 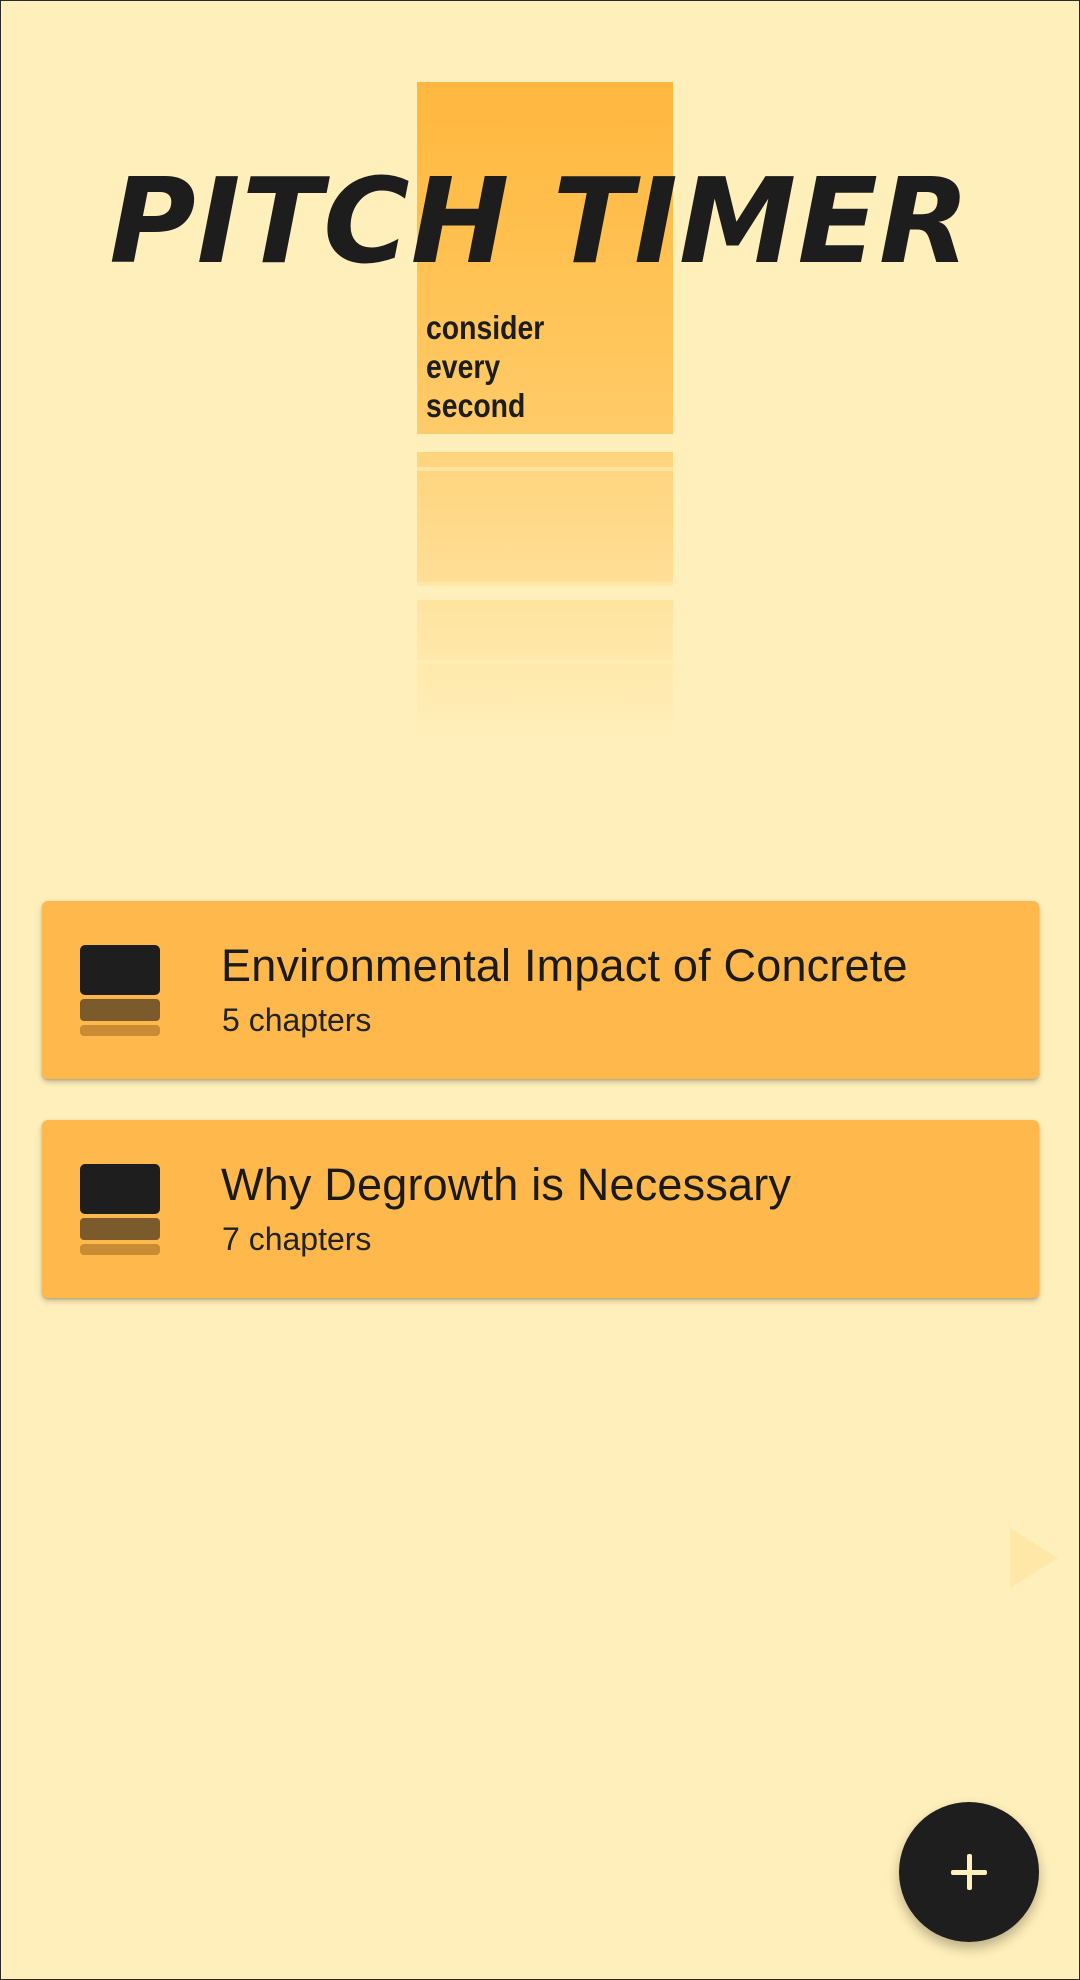 What do you see at coordinates (969, 1872) in the screenshot?
I see `add-project-button` at bounding box center [969, 1872].